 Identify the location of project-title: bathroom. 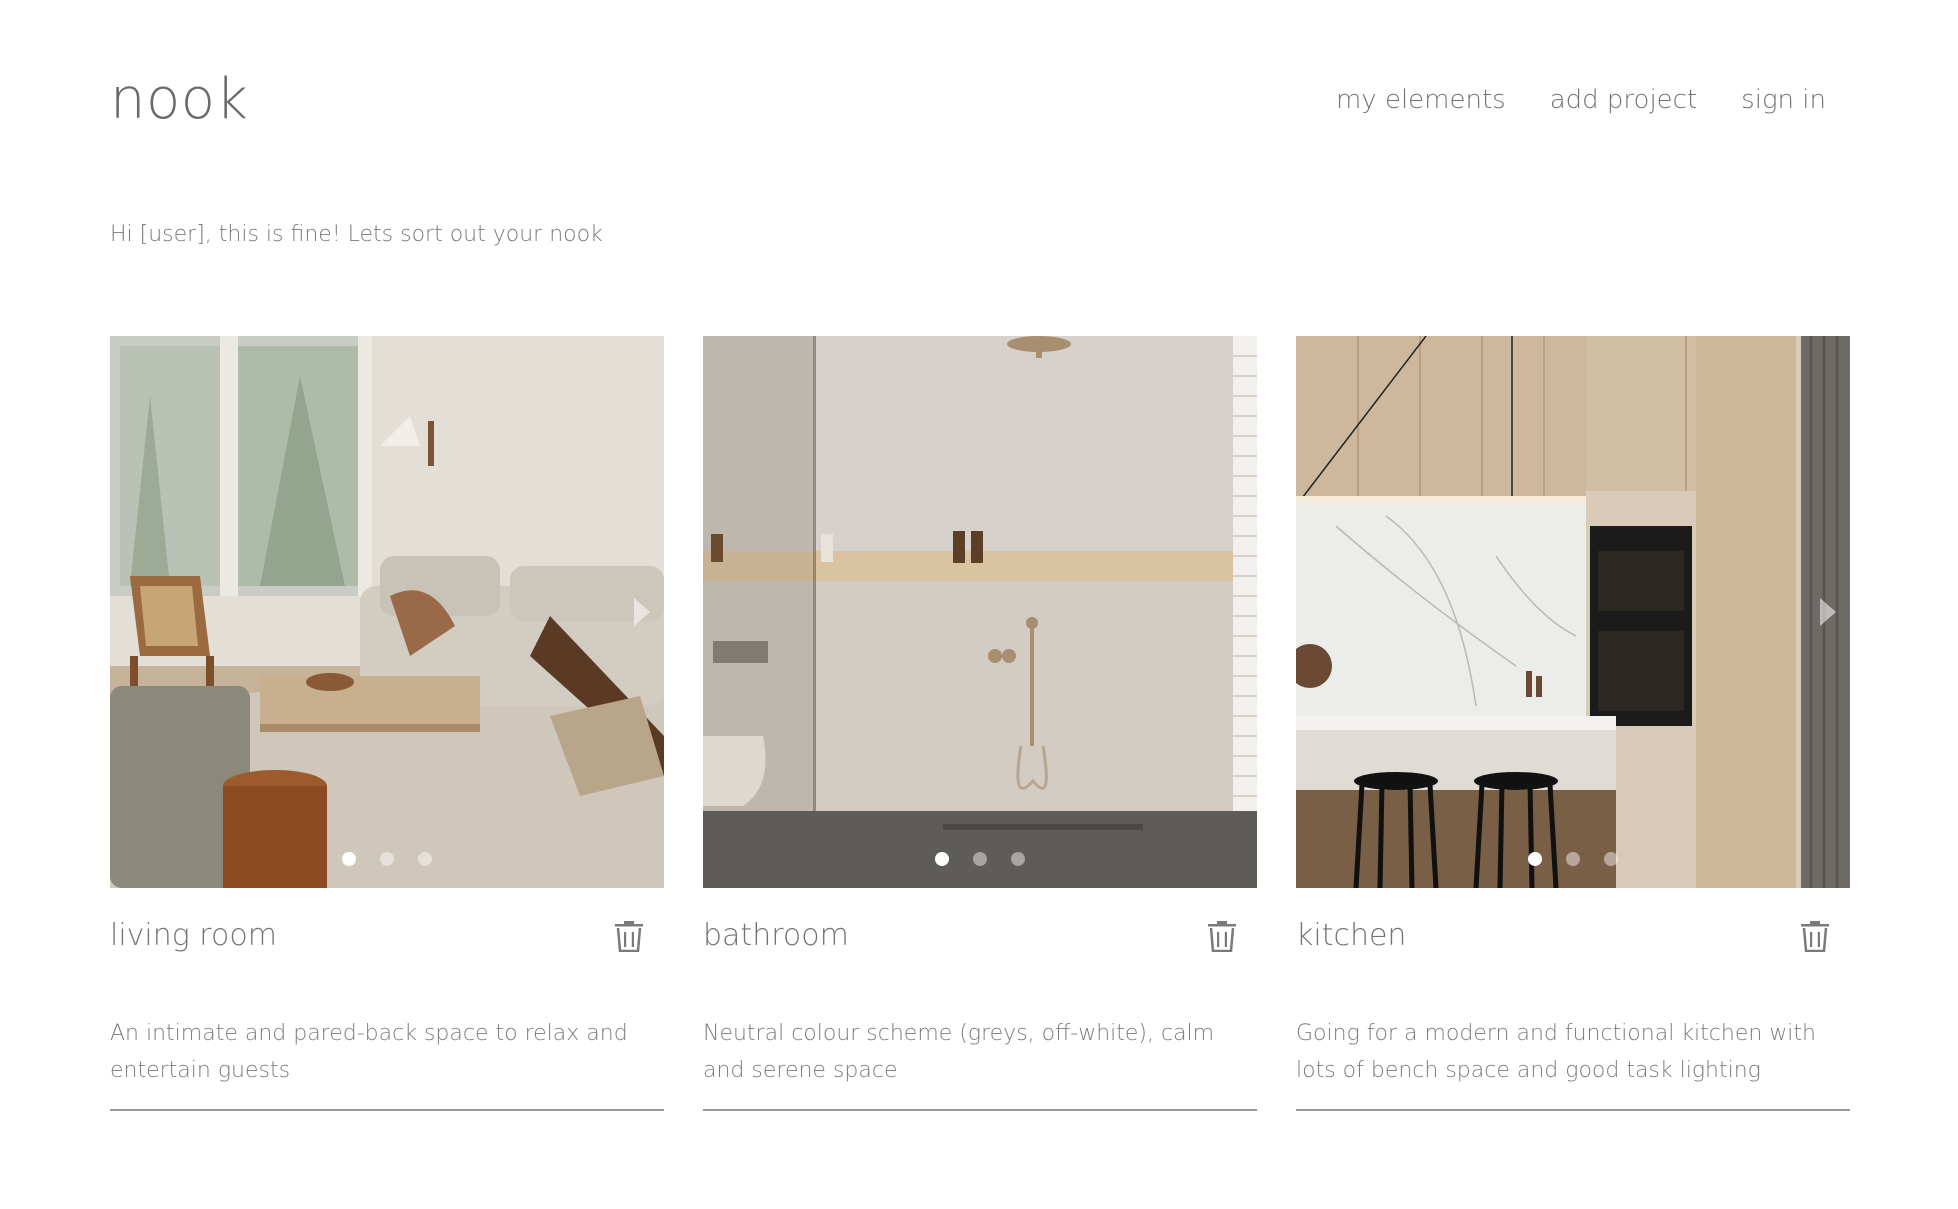
(776, 935).